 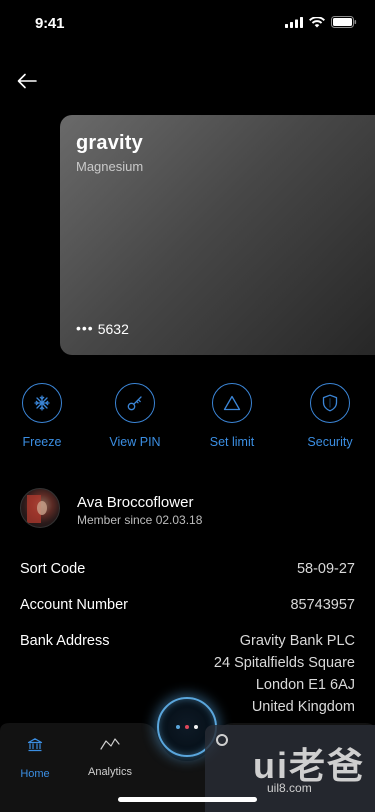 I want to click on view-pin-label: View PIN, so click(x=135, y=442).